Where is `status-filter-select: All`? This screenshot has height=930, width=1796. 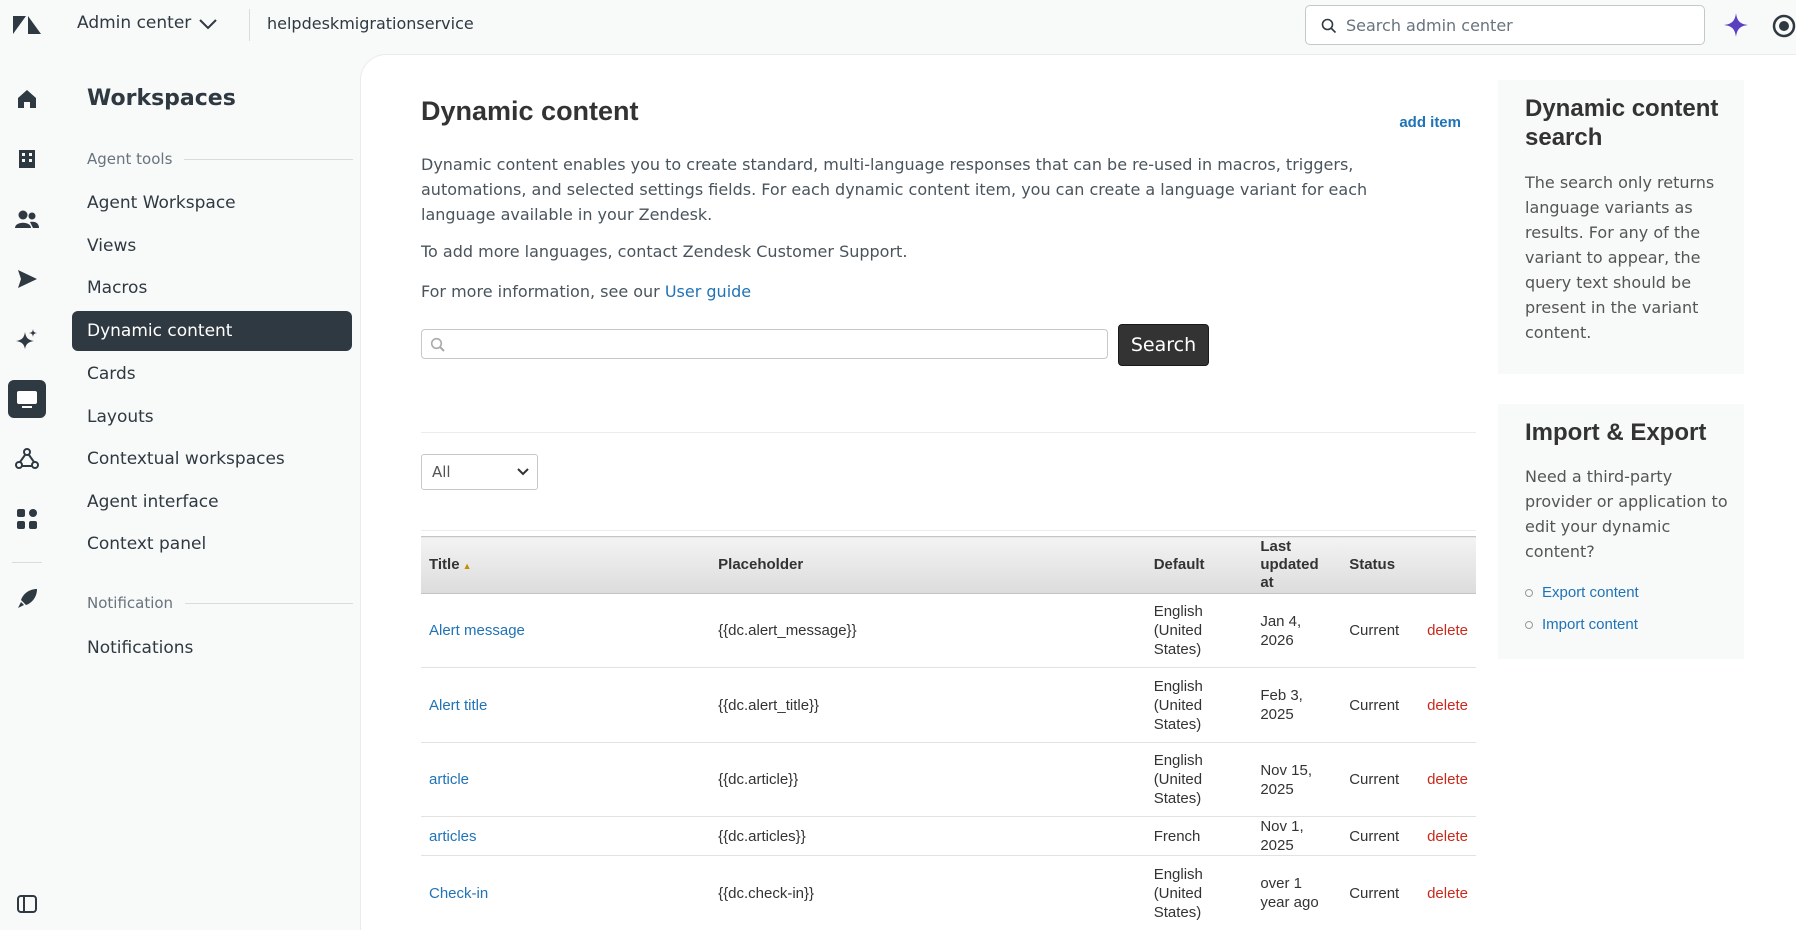
status-filter-select: All is located at coordinates (479, 472).